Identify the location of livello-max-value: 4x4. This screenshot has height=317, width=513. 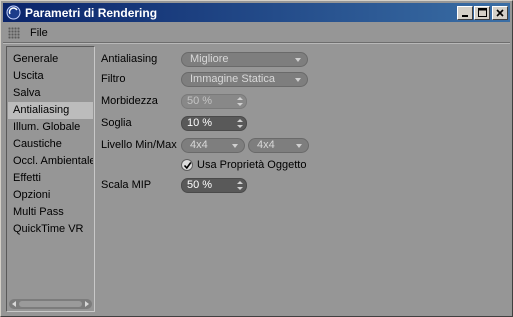
(266, 145).